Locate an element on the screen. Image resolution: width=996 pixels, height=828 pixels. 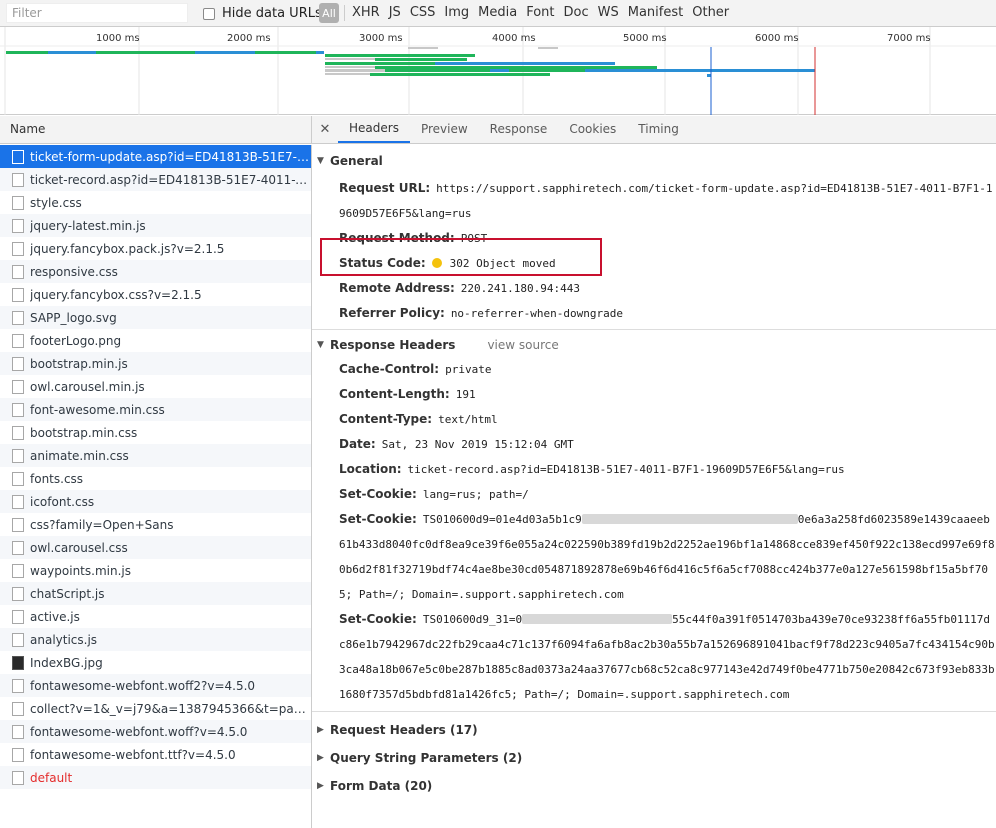
name-column-header: Name is located at coordinates (156, 130).